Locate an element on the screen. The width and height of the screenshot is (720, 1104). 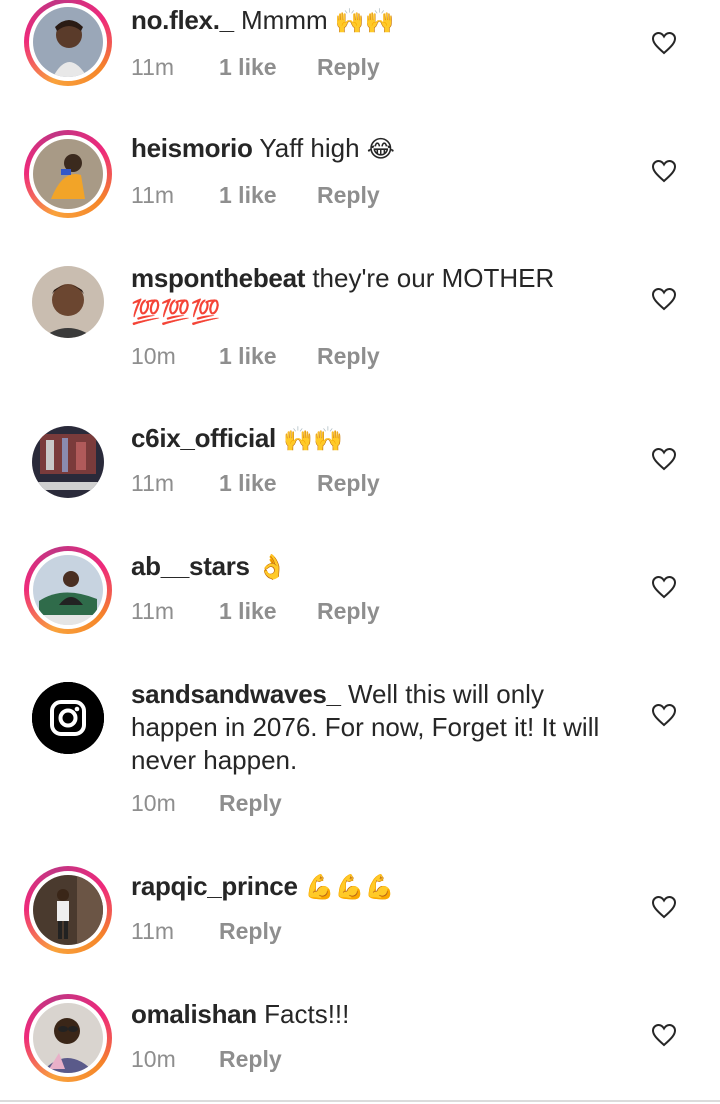
comment-username: heismorio is located at coordinates (192, 148).